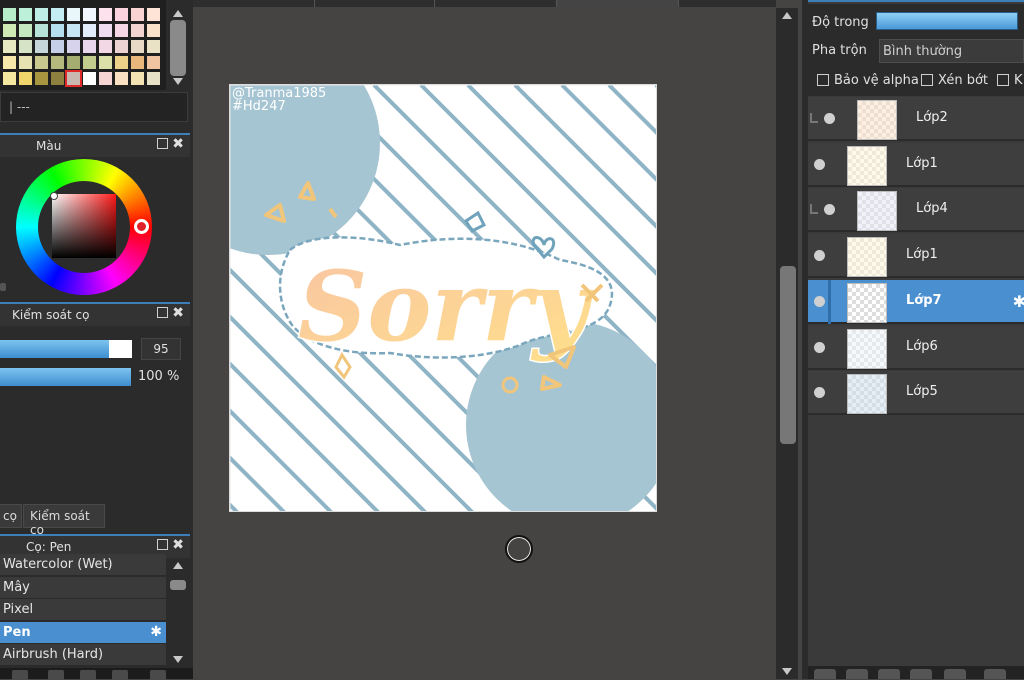 Image resolution: width=1024 pixels, height=680 pixels. I want to click on protect-alpha-checkbox, so click(823, 80).